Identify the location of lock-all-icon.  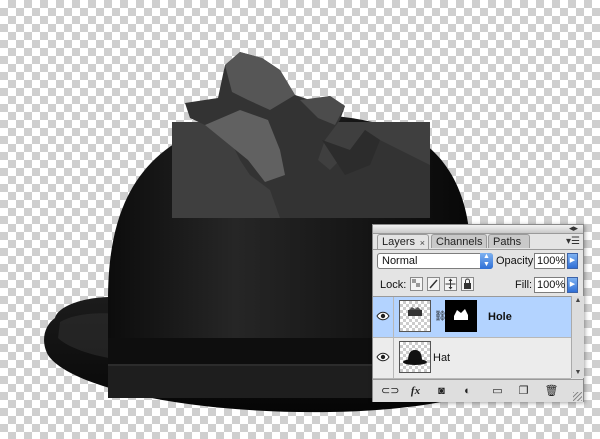
(467, 284).